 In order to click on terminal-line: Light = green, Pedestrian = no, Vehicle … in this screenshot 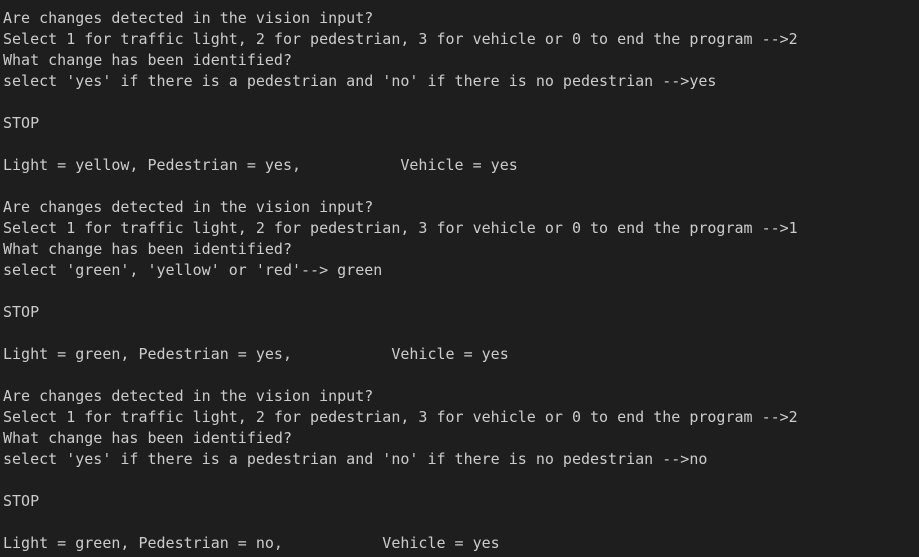, I will do `click(251, 543)`.